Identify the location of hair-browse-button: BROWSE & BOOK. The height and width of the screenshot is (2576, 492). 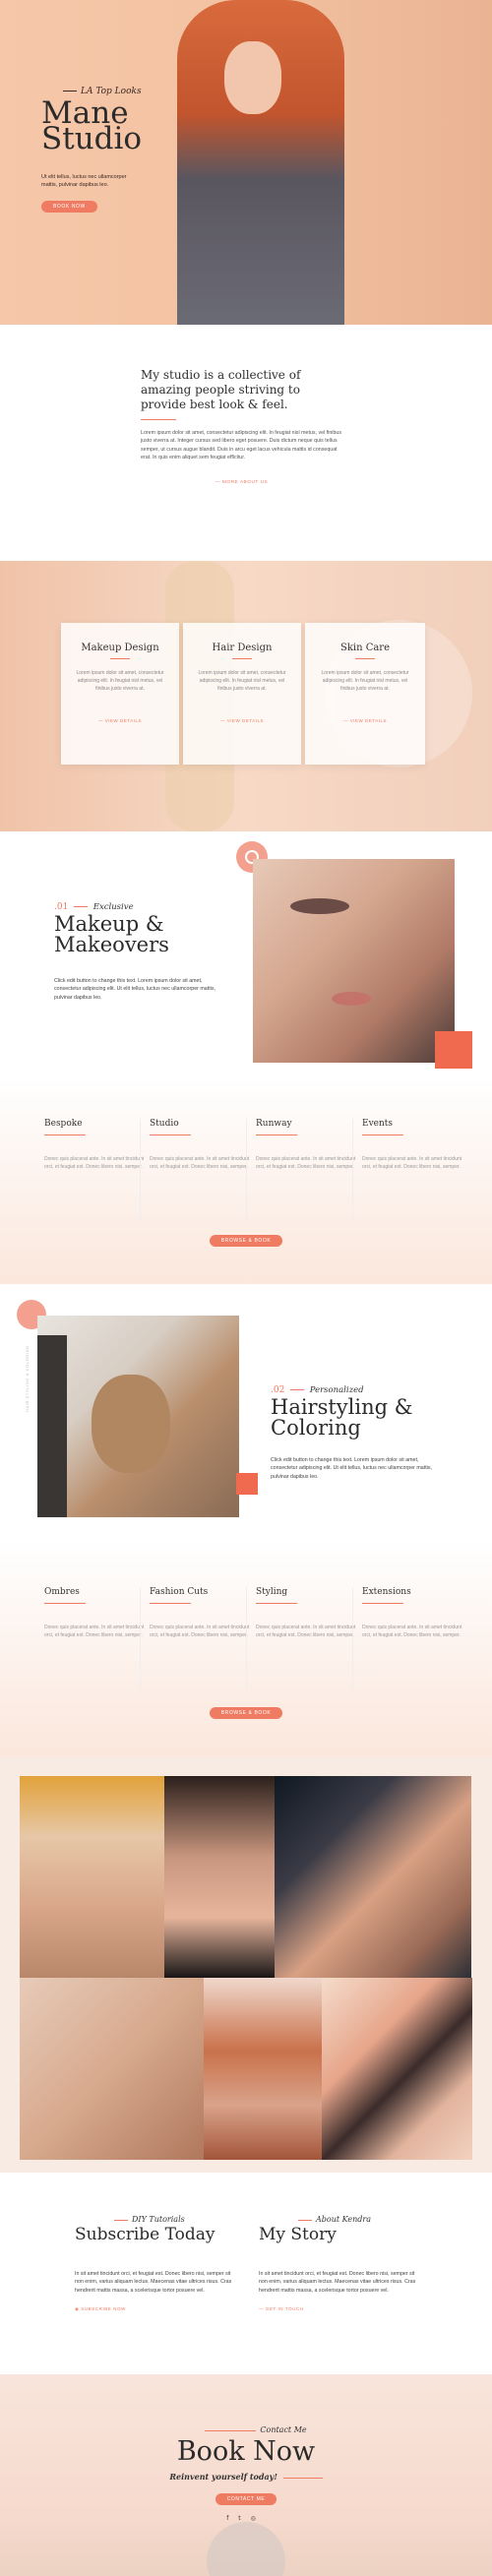
(246, 1713).